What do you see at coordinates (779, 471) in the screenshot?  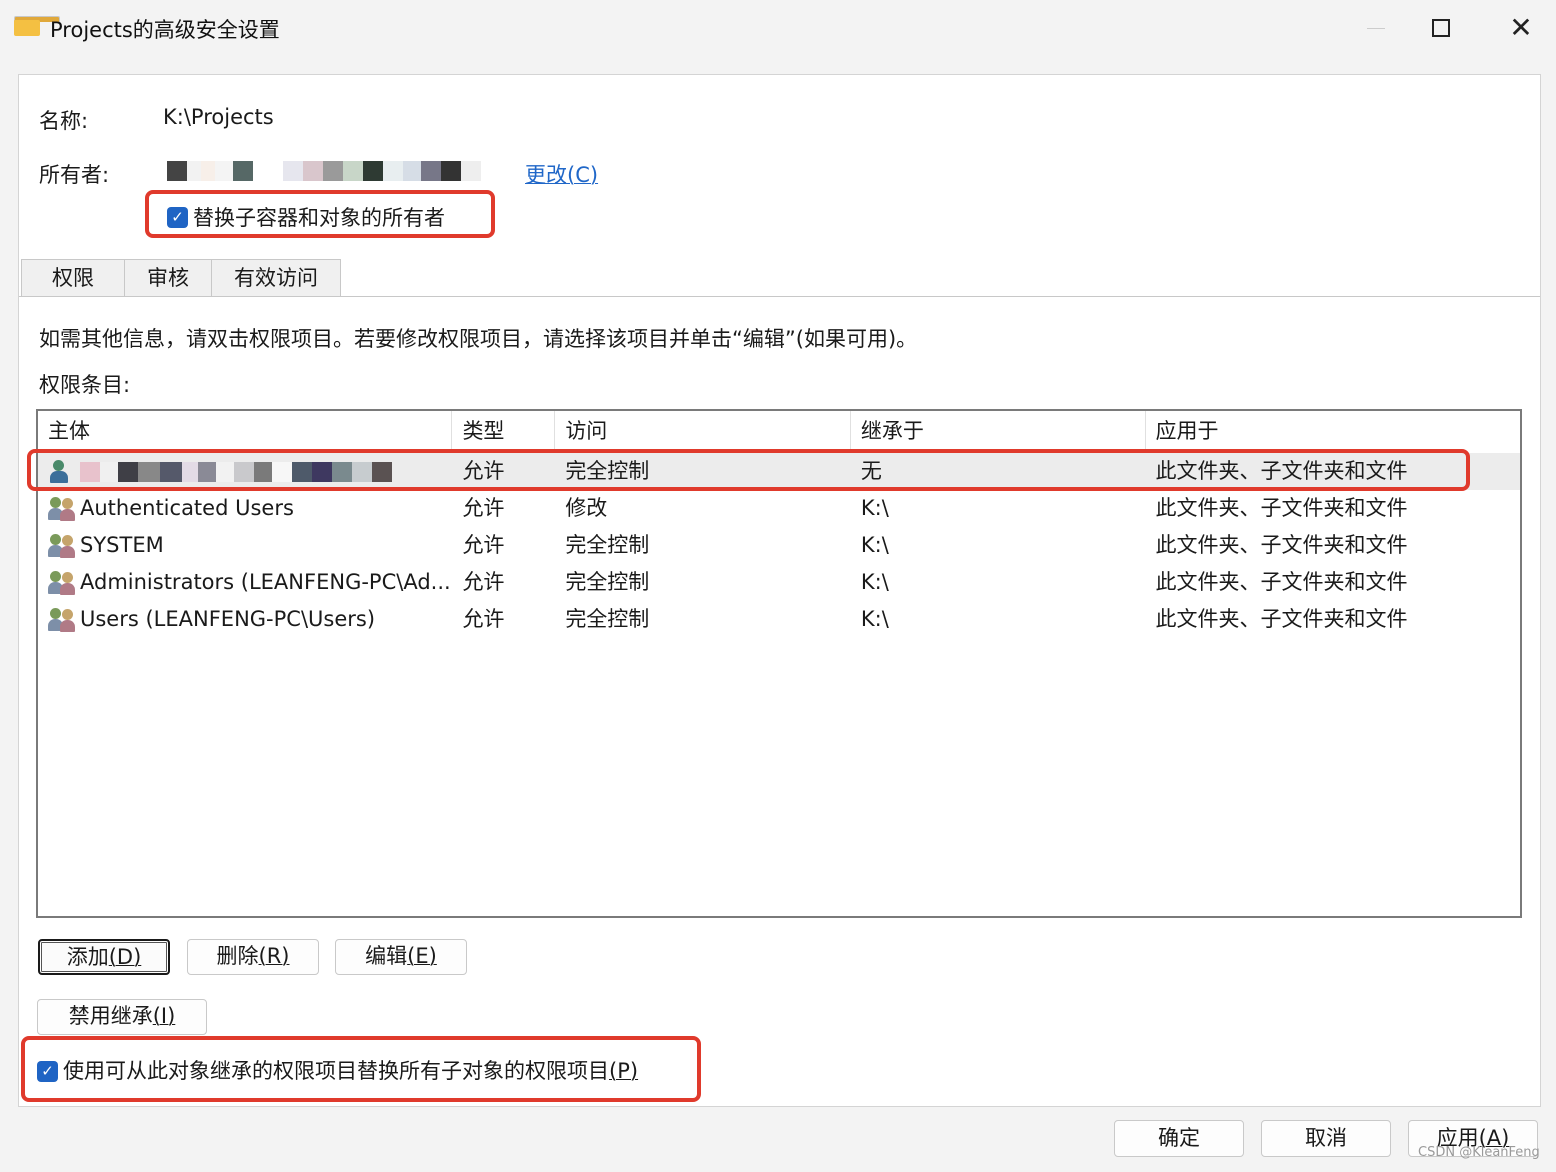 I see `table-row: 允许 完全控制 无 此文件夹、子文件夹和文件` at bounding box center [779, 471].